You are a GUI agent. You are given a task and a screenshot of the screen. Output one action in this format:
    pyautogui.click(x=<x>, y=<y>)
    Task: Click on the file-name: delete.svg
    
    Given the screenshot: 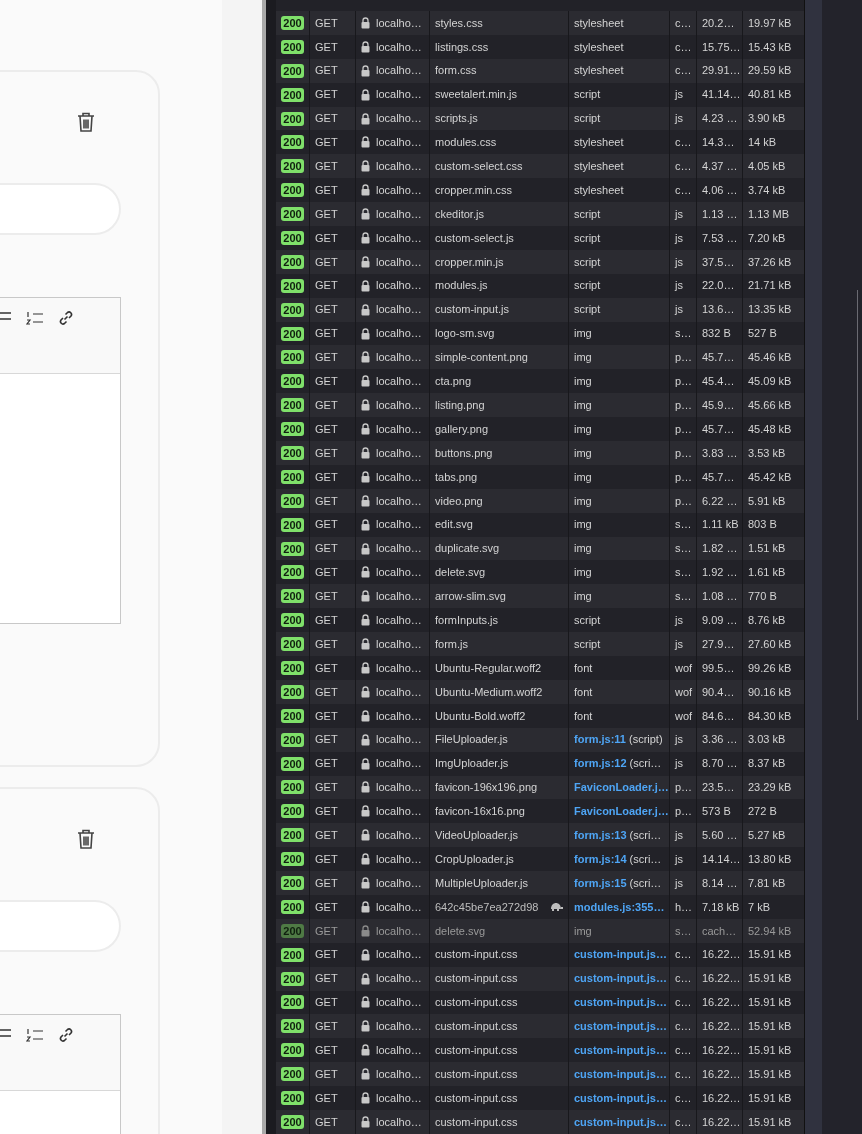 What is the action you would take?
    pyautogui.click(x=460, y=931)
    